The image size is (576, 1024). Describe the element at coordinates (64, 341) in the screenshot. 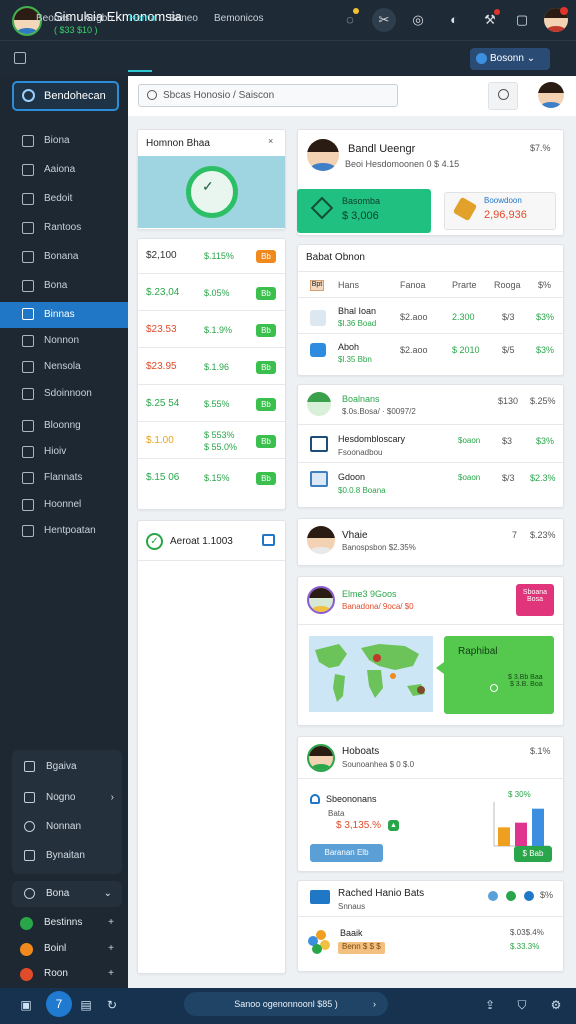

I see `sidebar-item-8: Nonnon` at that location.